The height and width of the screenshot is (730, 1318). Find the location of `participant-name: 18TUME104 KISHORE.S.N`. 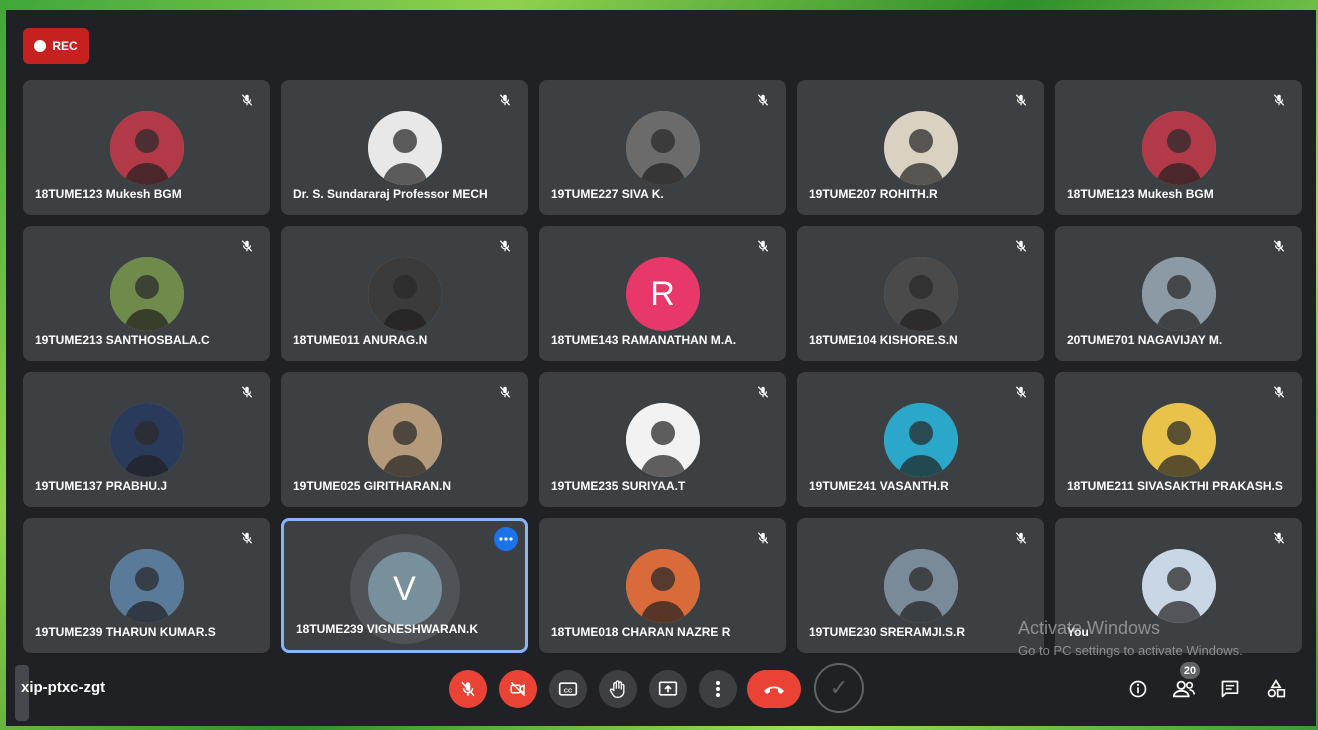

participant-name: 18TUME104 KISHORE.S.N is located at coordinates (883, 340).